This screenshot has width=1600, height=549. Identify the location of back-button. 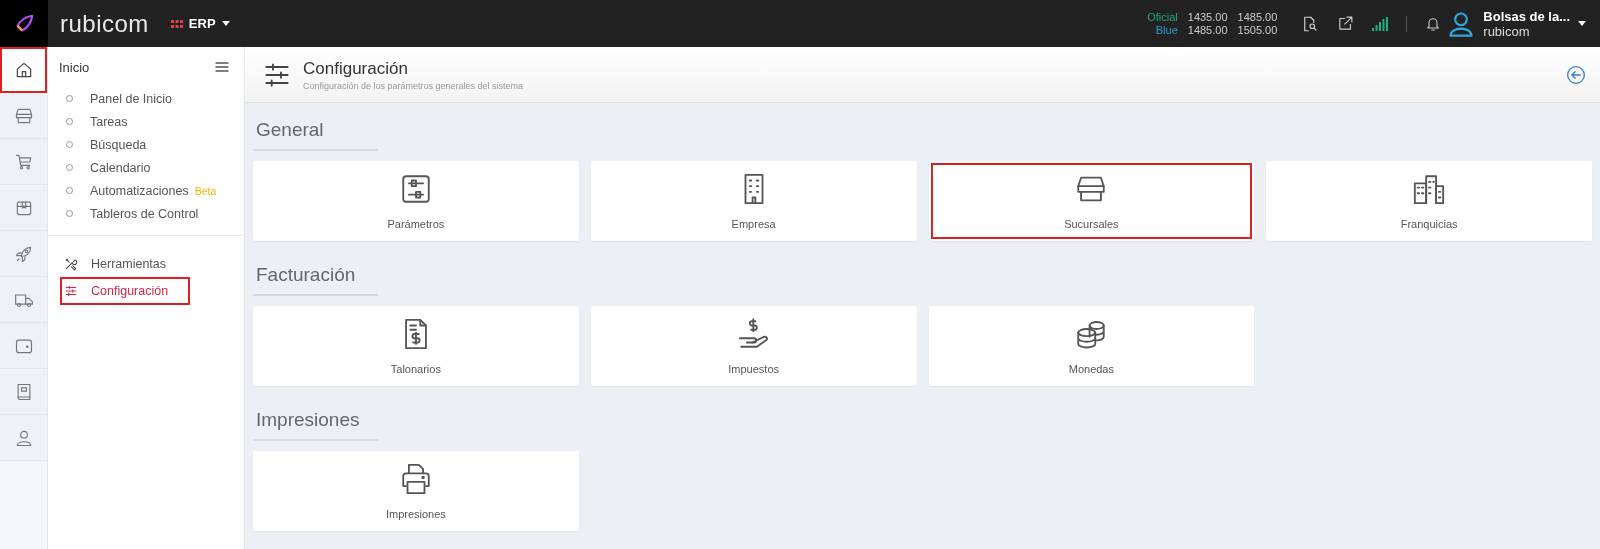
(1576, 74).